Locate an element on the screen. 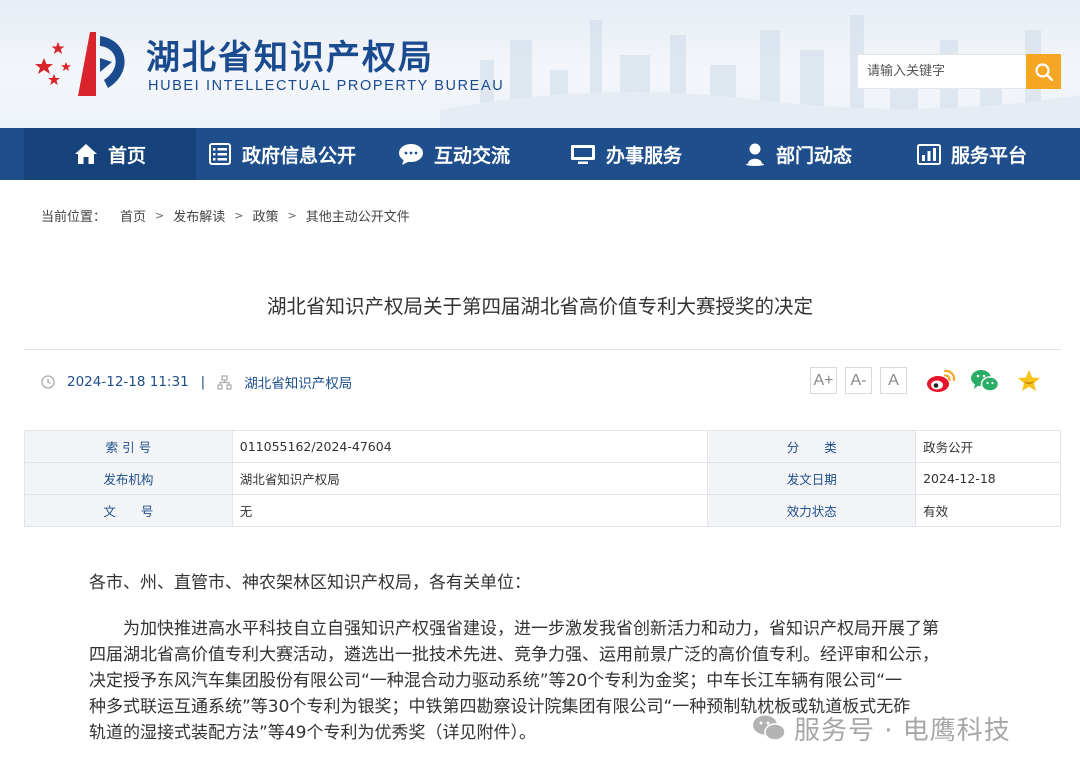 Image resolution: width=1080 pixels, height=771 pixels. nav-label: 办事服务 is located at coordinates (643, 155).